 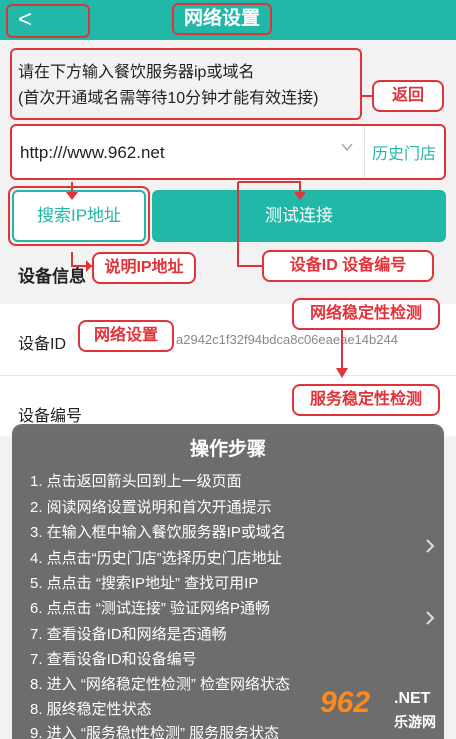 I want to click on server-input-row: 历史门店, so click(x=228, y=152).